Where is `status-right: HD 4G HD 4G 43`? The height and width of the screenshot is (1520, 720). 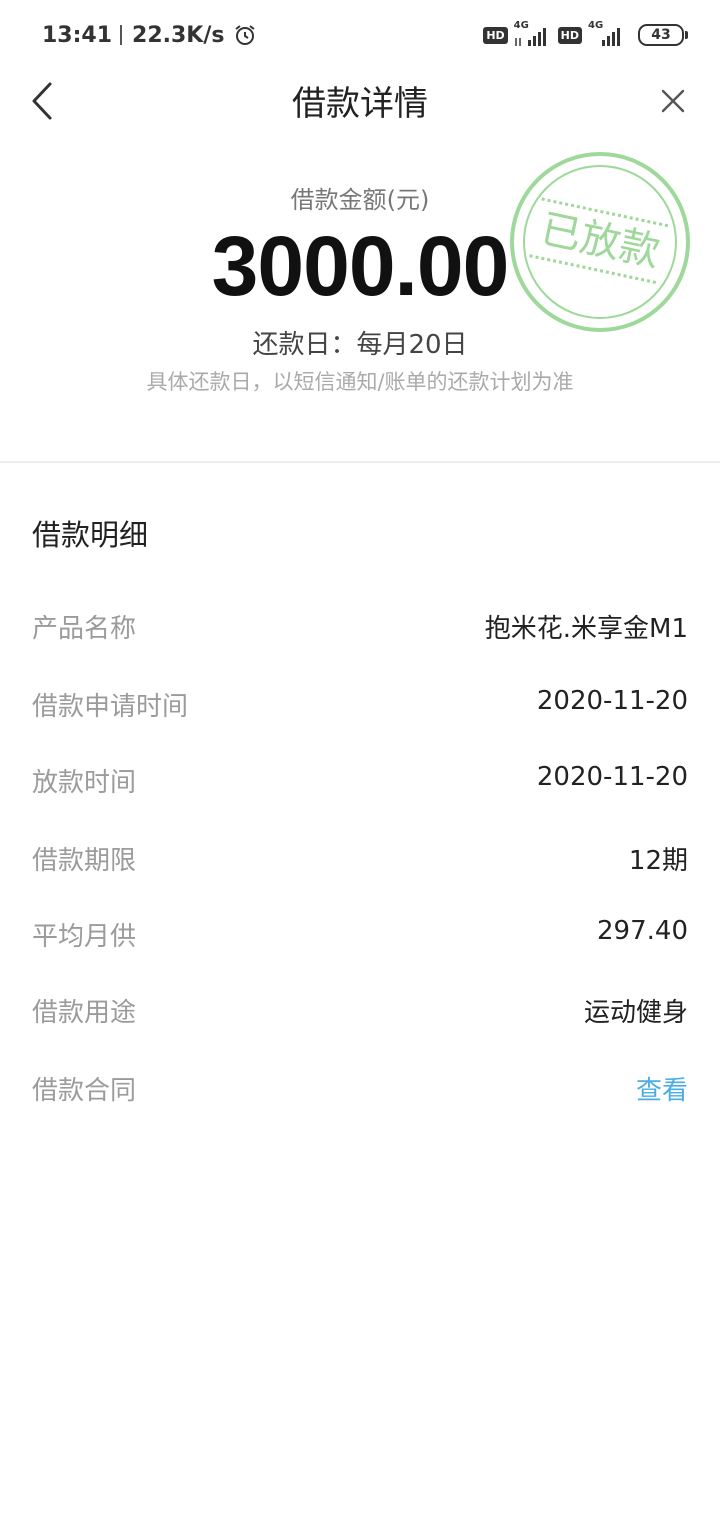 status-right: HD 4G HD 4G 43 is located at coordinates (585, 35).